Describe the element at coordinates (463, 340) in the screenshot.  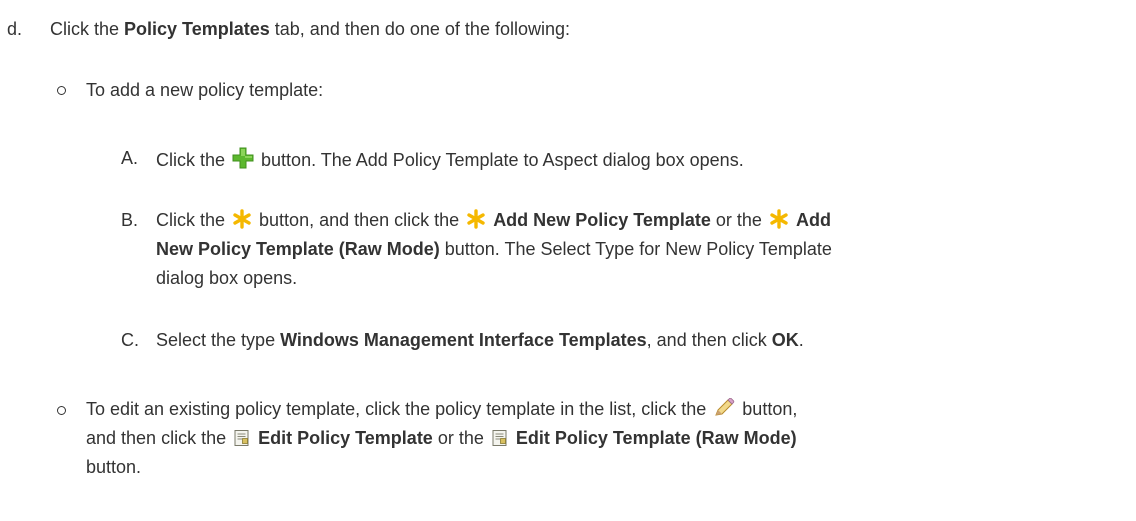
I see `windows-management-interface-templates-label: Windows Management Interface Templates` at that location.